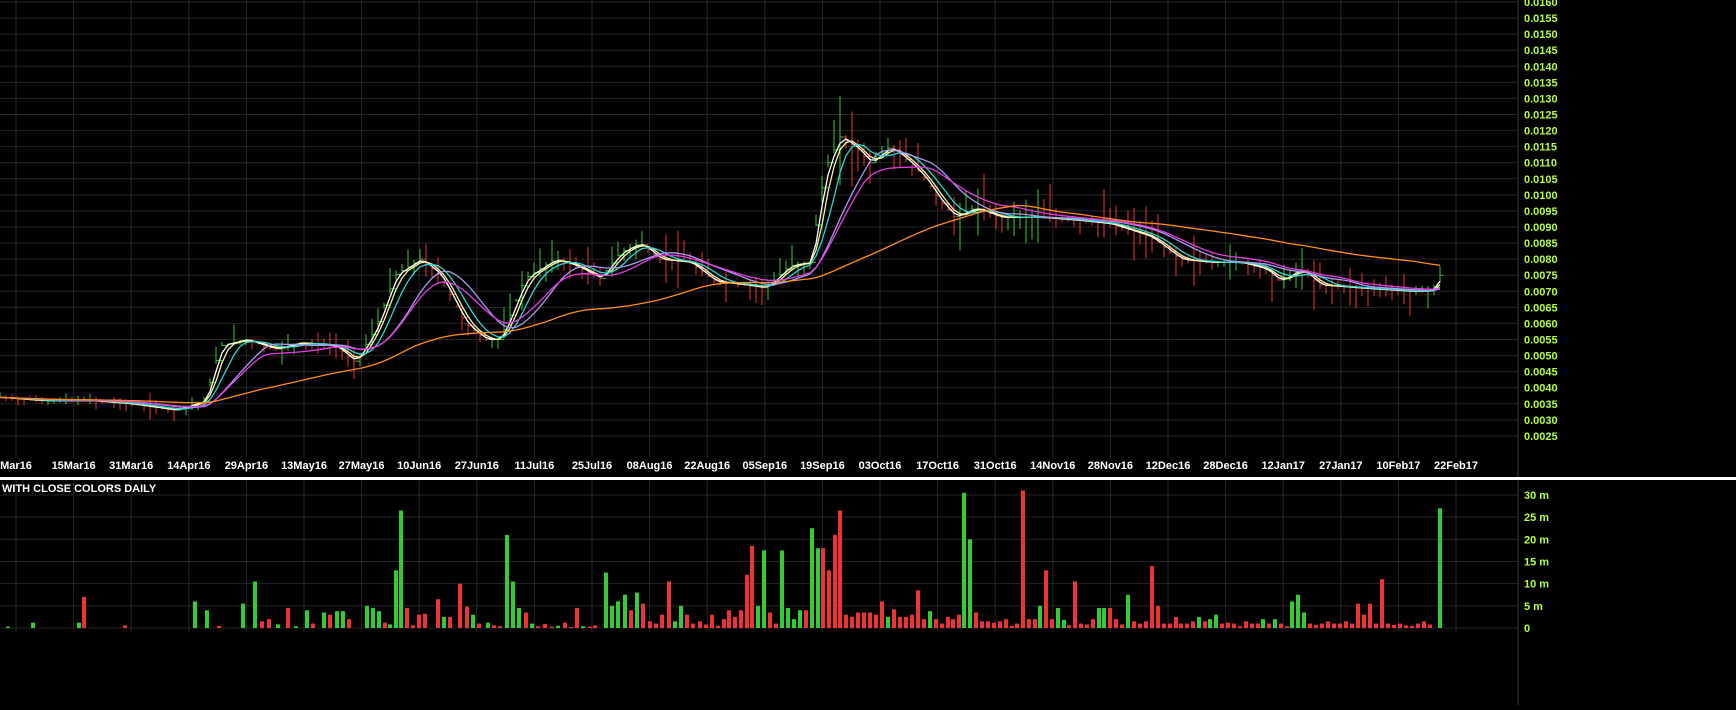  What do you see at coordinates (1541, 276) in the screenshot?
I see `price-tick-label: 0.0075` at bounding box center [1541, 276].